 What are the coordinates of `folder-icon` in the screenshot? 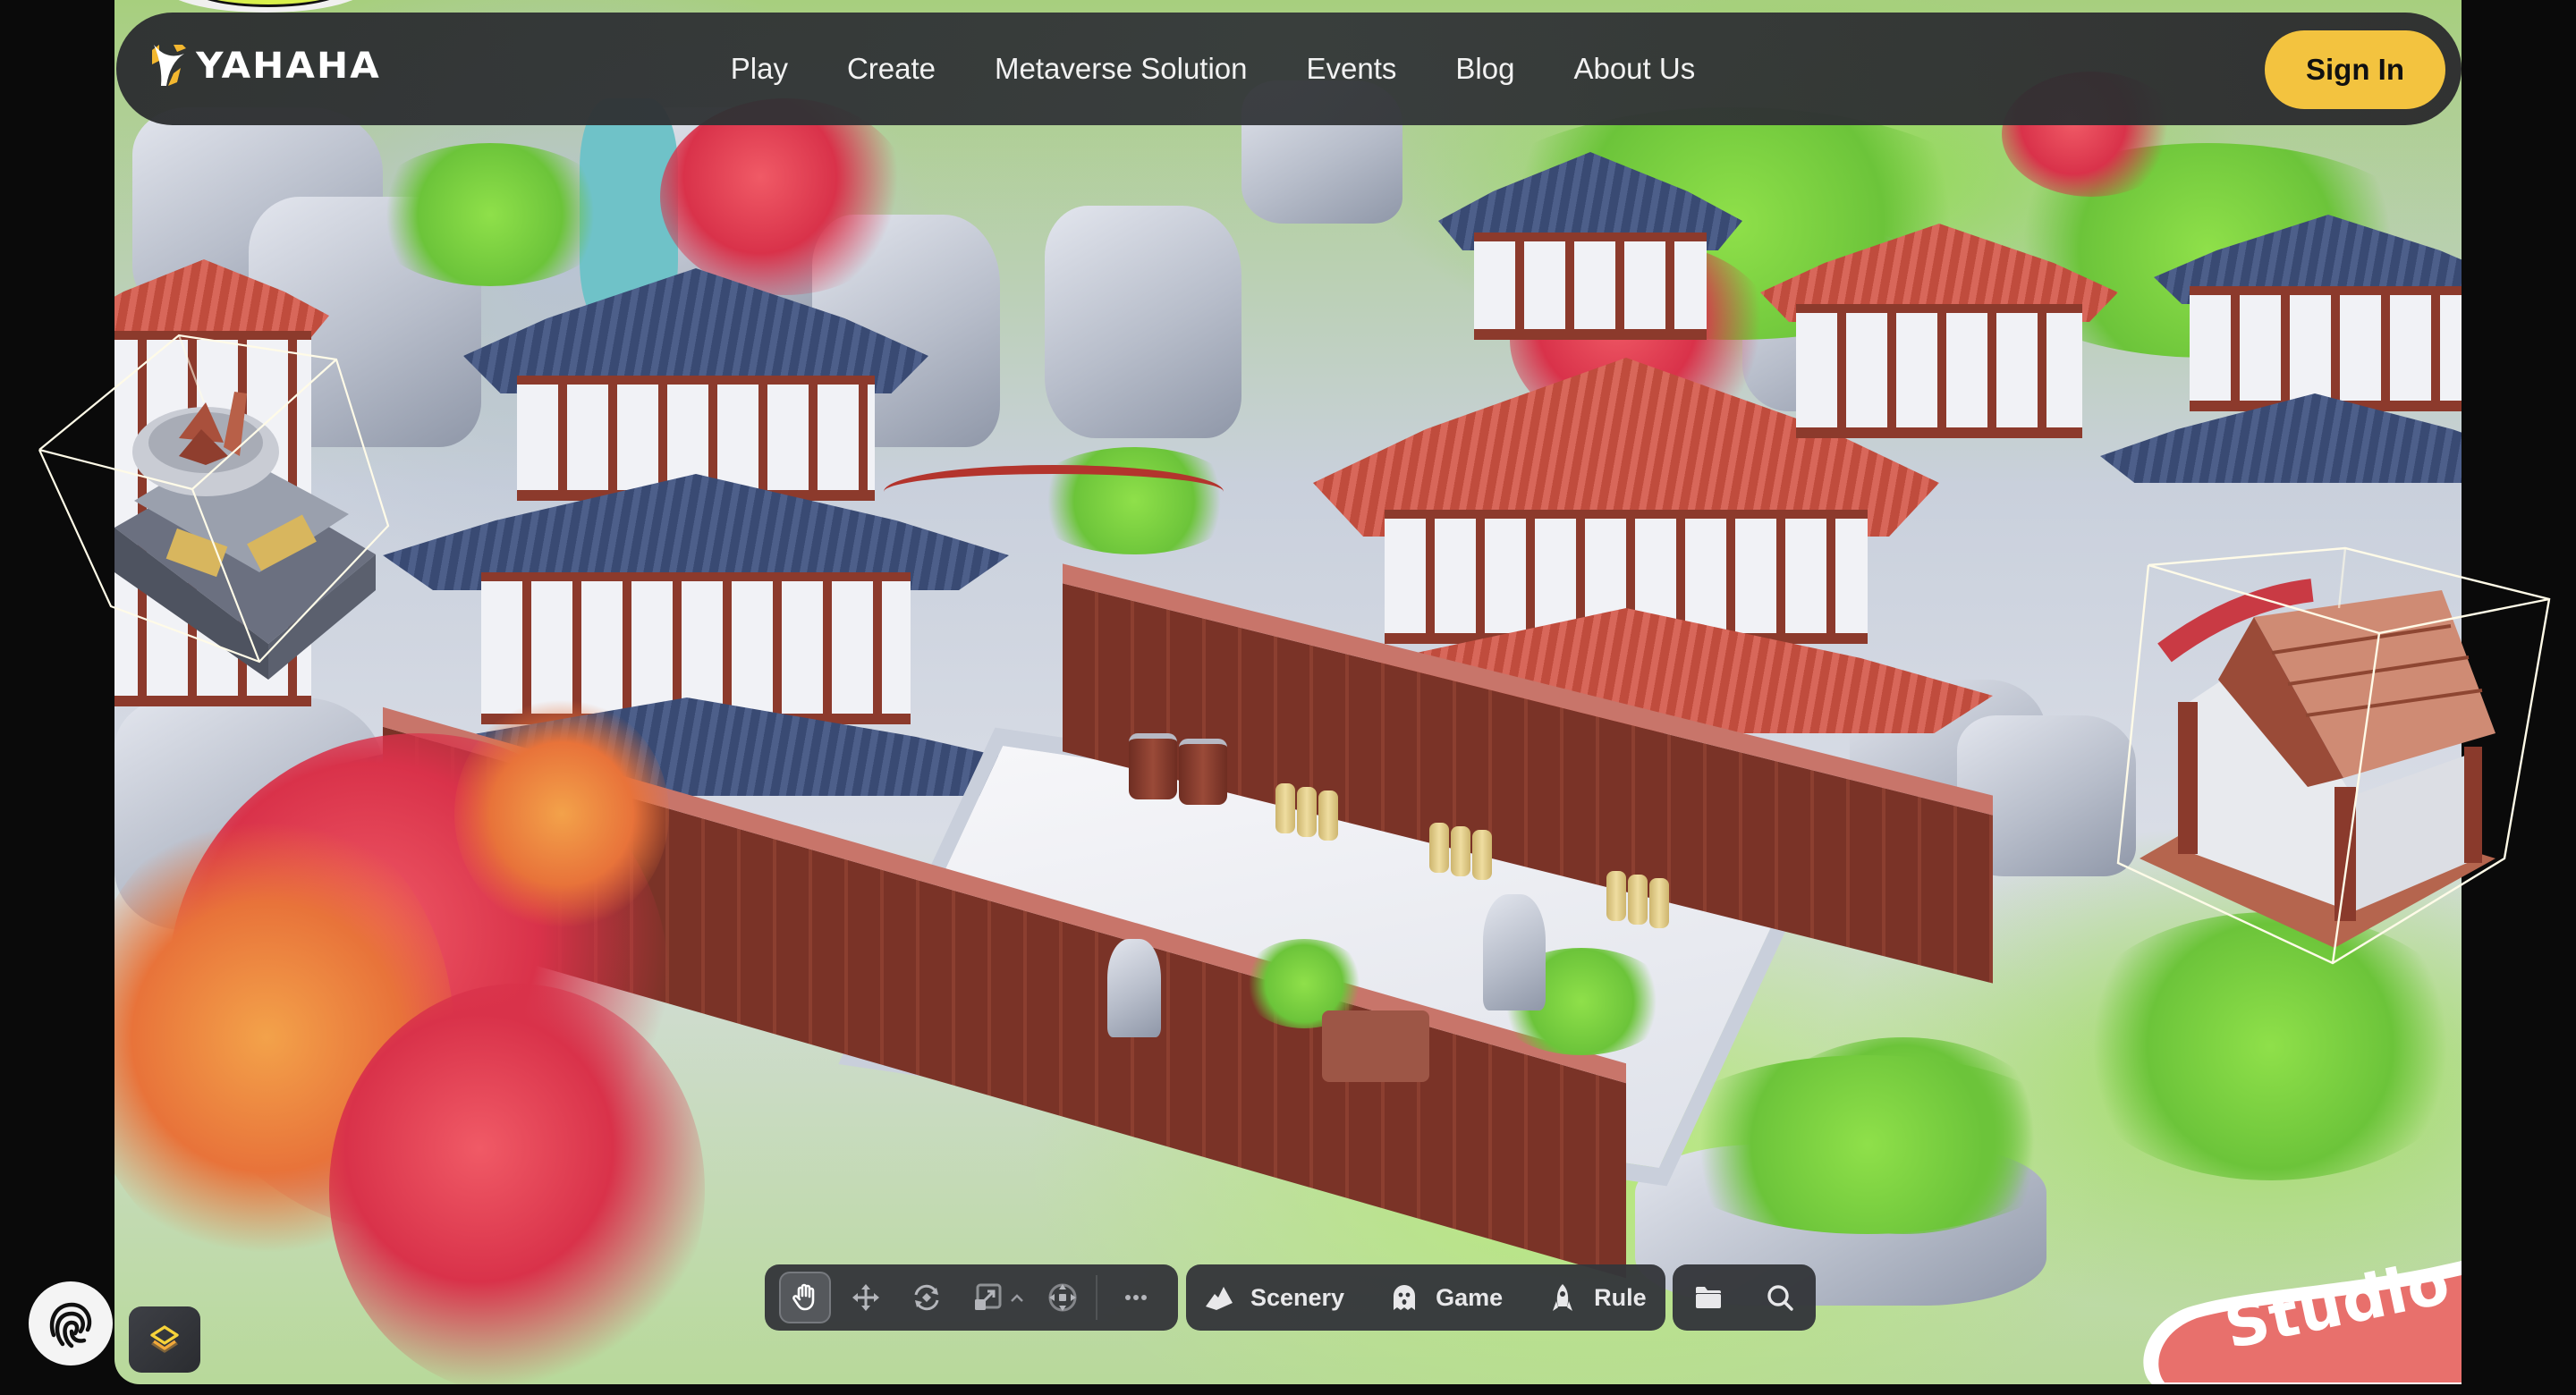 It's located at (1708, 1297).